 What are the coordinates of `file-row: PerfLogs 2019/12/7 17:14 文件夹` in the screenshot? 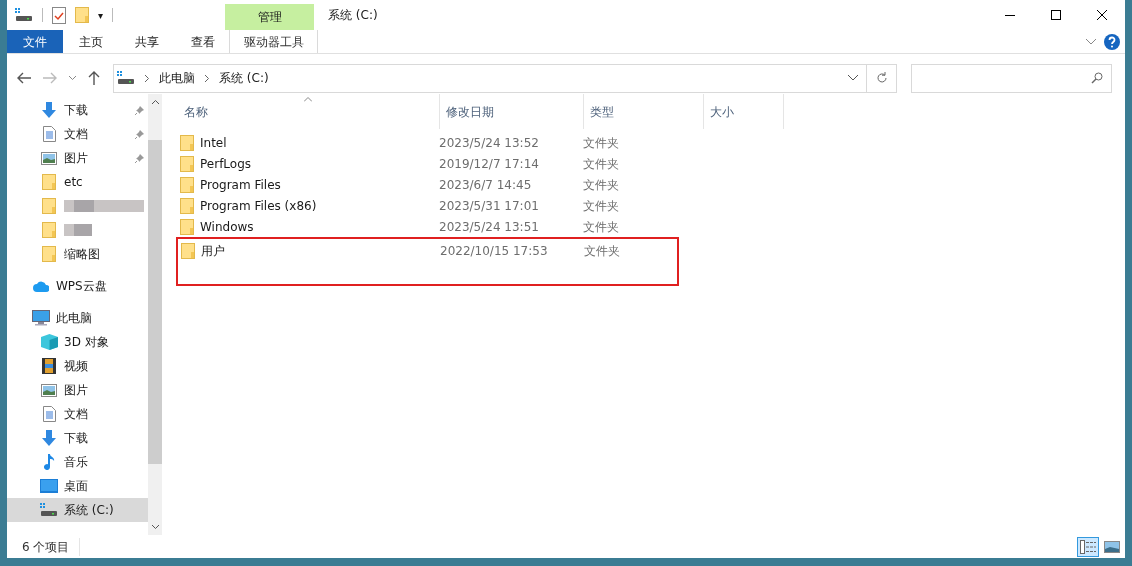 It's located at (643, 163).